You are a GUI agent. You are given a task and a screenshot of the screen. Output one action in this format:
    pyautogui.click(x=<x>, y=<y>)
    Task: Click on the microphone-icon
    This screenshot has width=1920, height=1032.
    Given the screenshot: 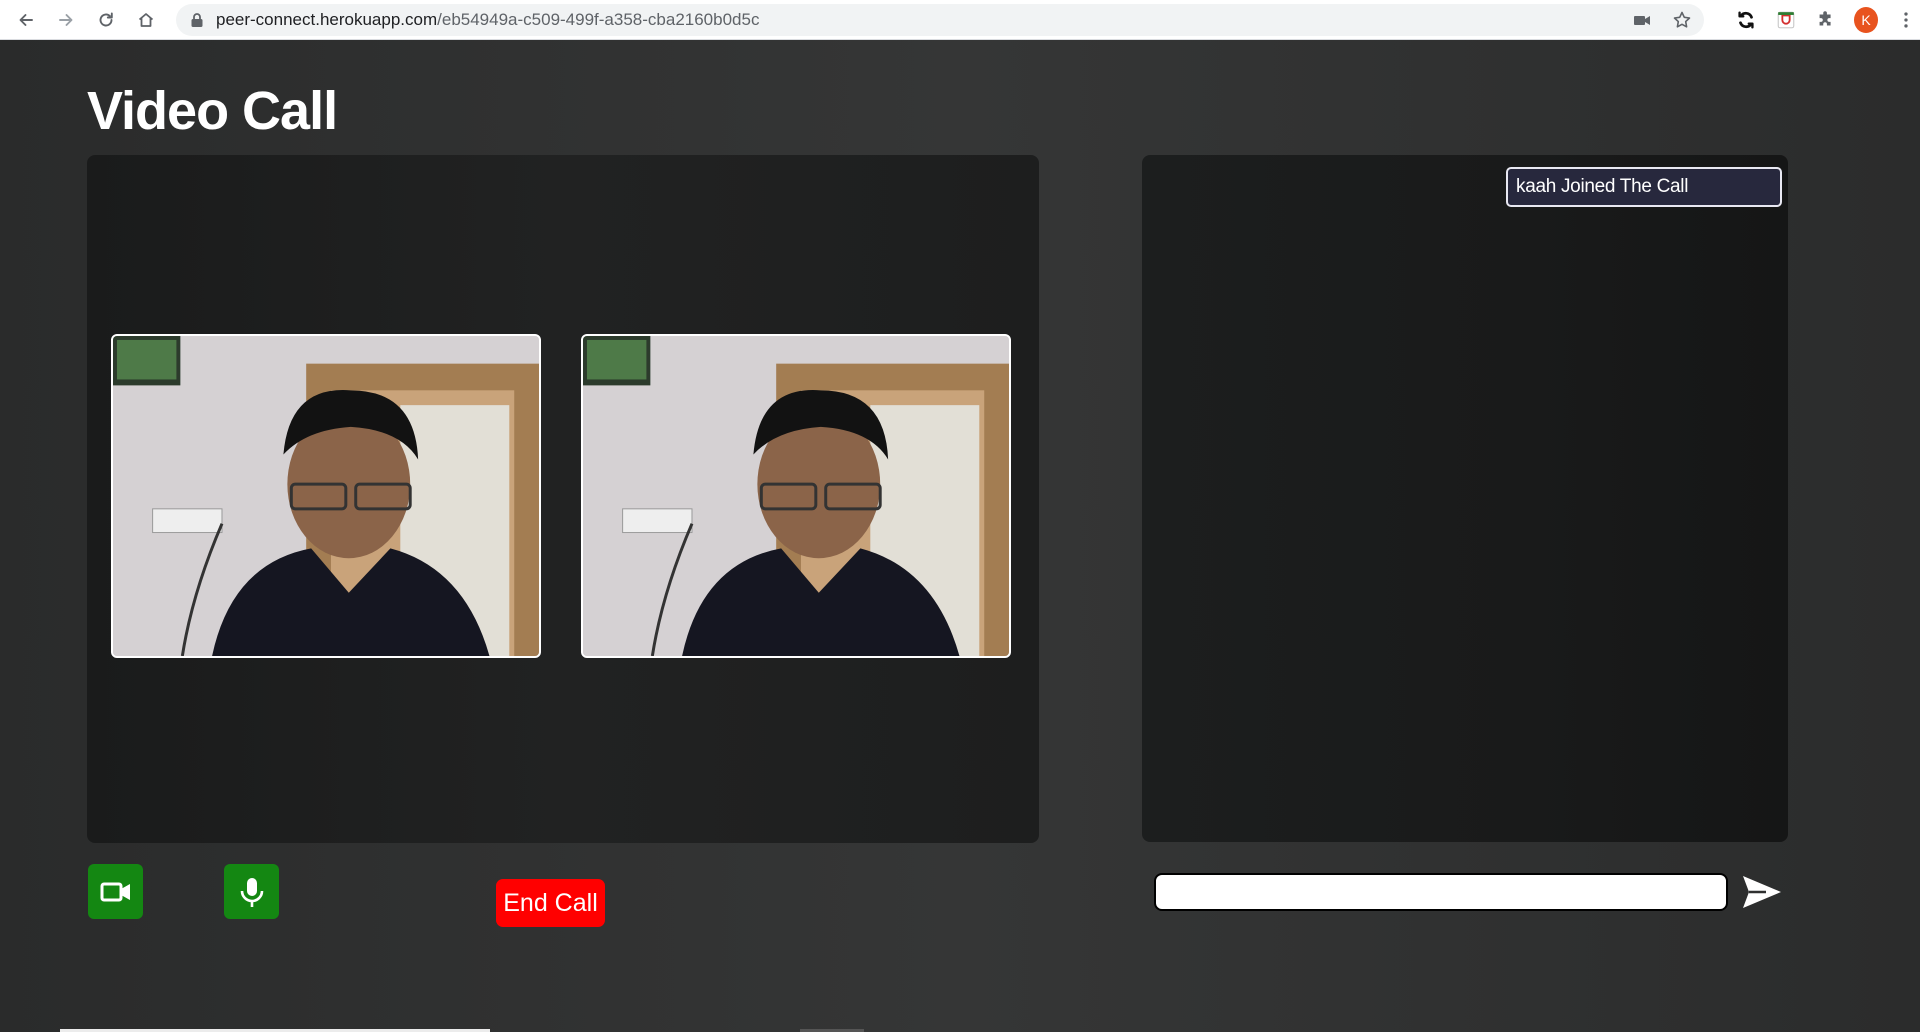 What is the action you would take?
    pyautogui.click(x=251, y=892)
    